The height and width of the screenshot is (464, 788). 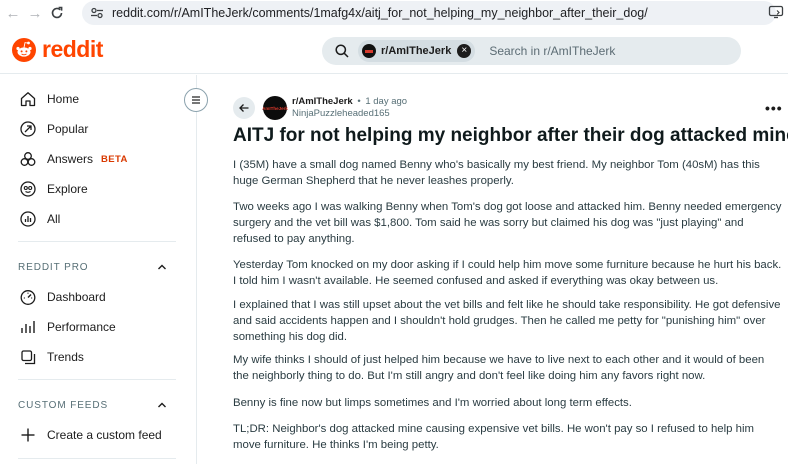 I want to click on sidebar-item-explore: Explore, so click(x=53, y=189).